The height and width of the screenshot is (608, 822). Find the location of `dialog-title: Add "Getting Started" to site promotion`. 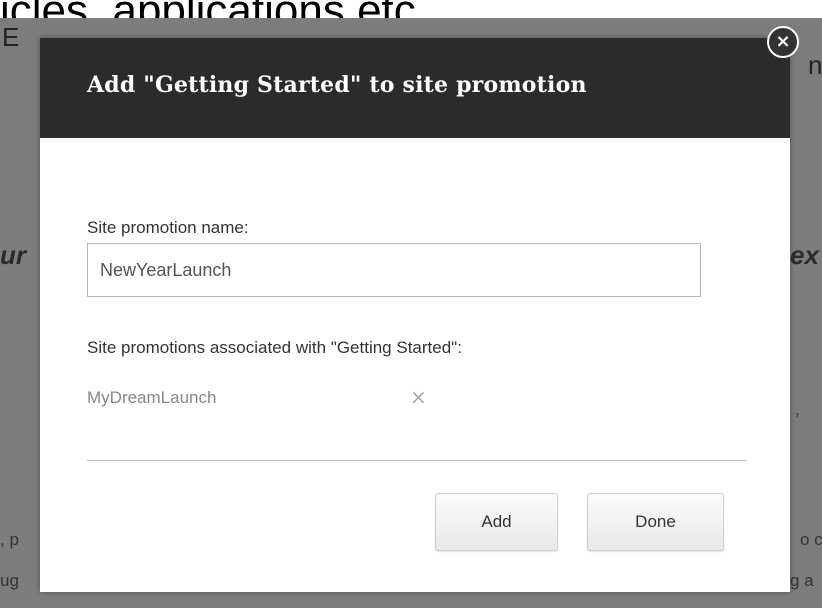

dialog-title: Add "Getting Started" to site promotion is located at coordinates (337, 85).